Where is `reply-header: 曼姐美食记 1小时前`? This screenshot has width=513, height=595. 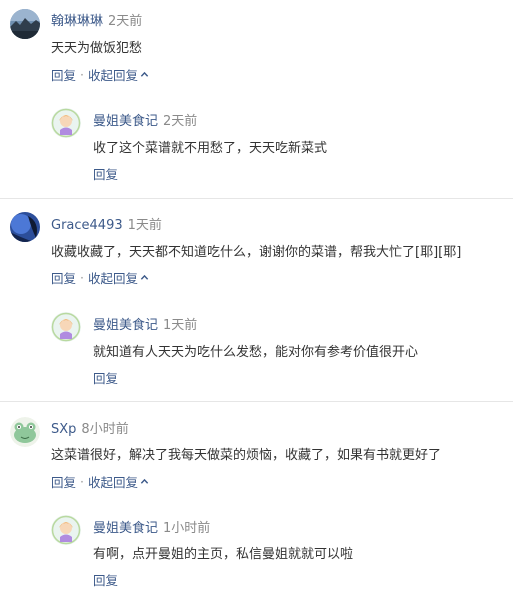
reply-header: 曼姐美食记 1小时前 is located at coordinates (151, 526).